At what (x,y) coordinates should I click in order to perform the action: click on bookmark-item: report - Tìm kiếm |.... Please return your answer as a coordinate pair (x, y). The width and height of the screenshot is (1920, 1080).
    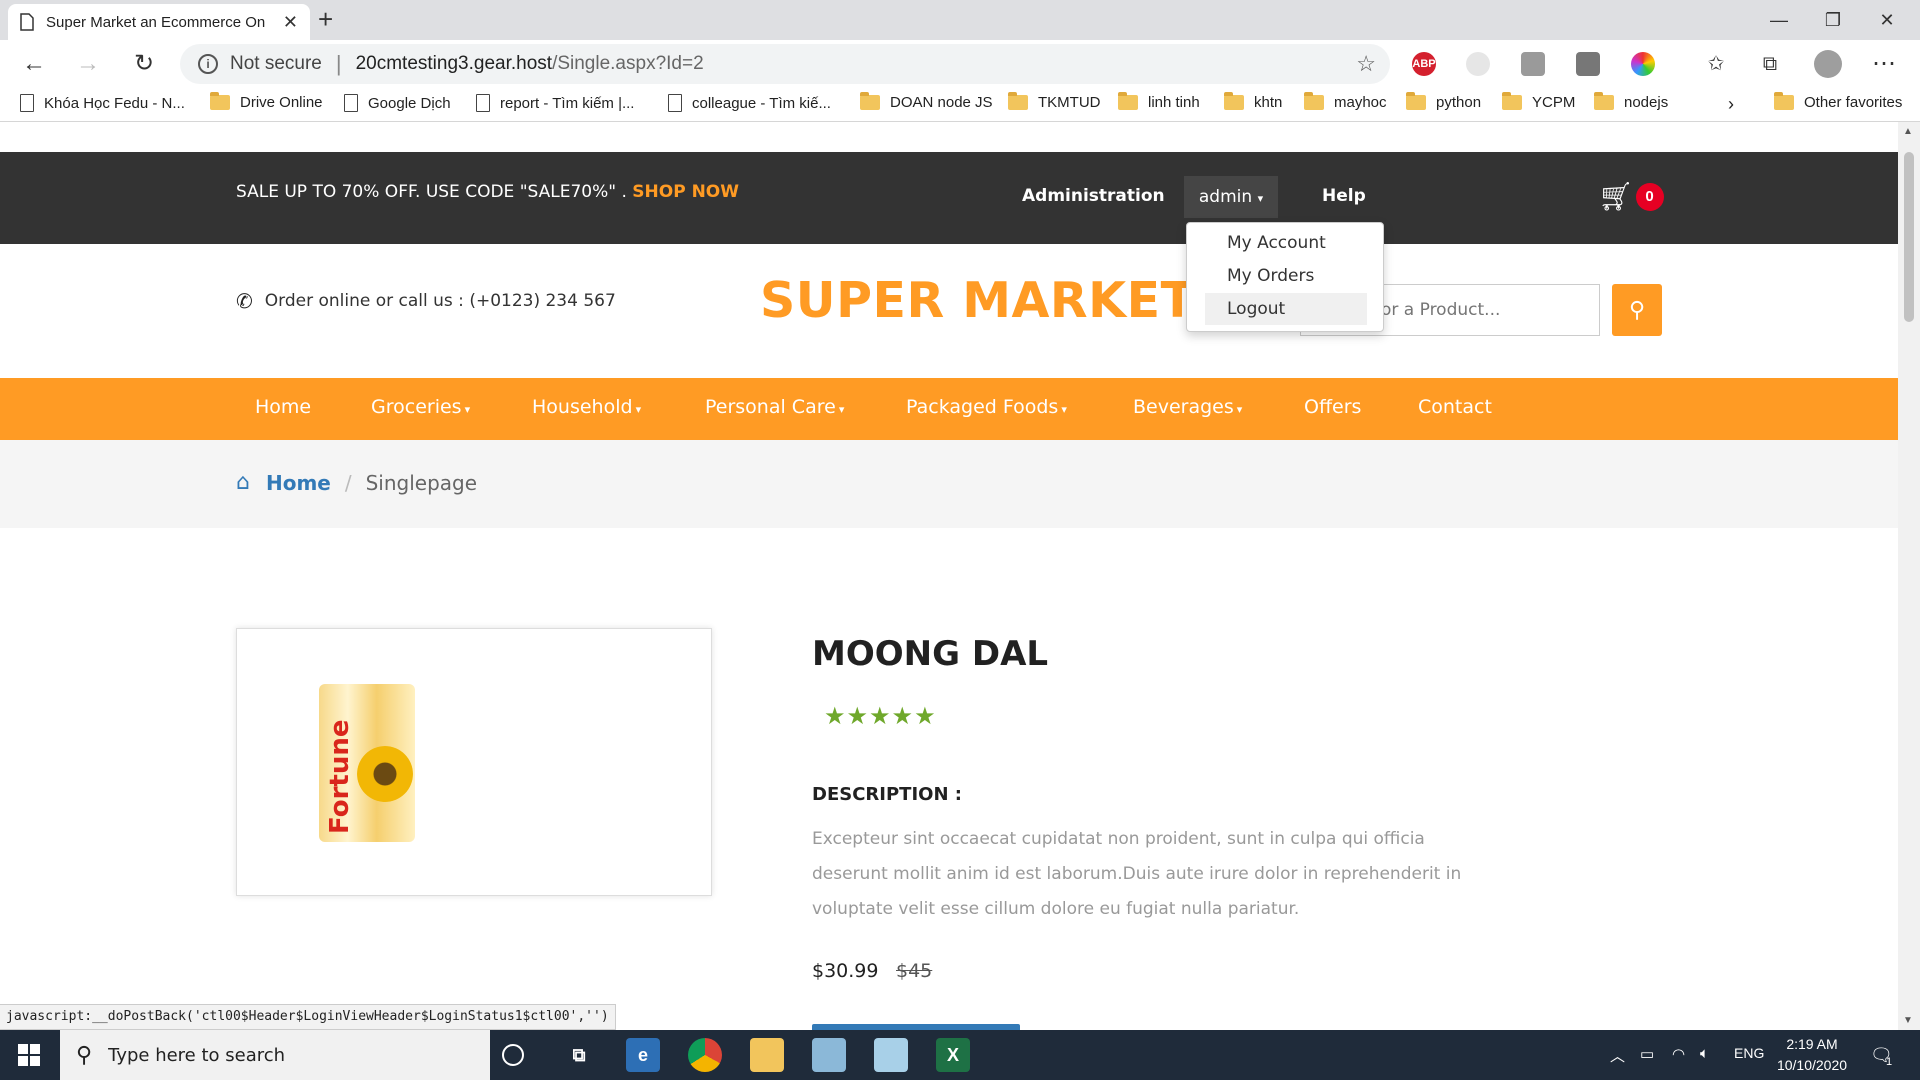
    Looking at the image, I should click on (555, 103).